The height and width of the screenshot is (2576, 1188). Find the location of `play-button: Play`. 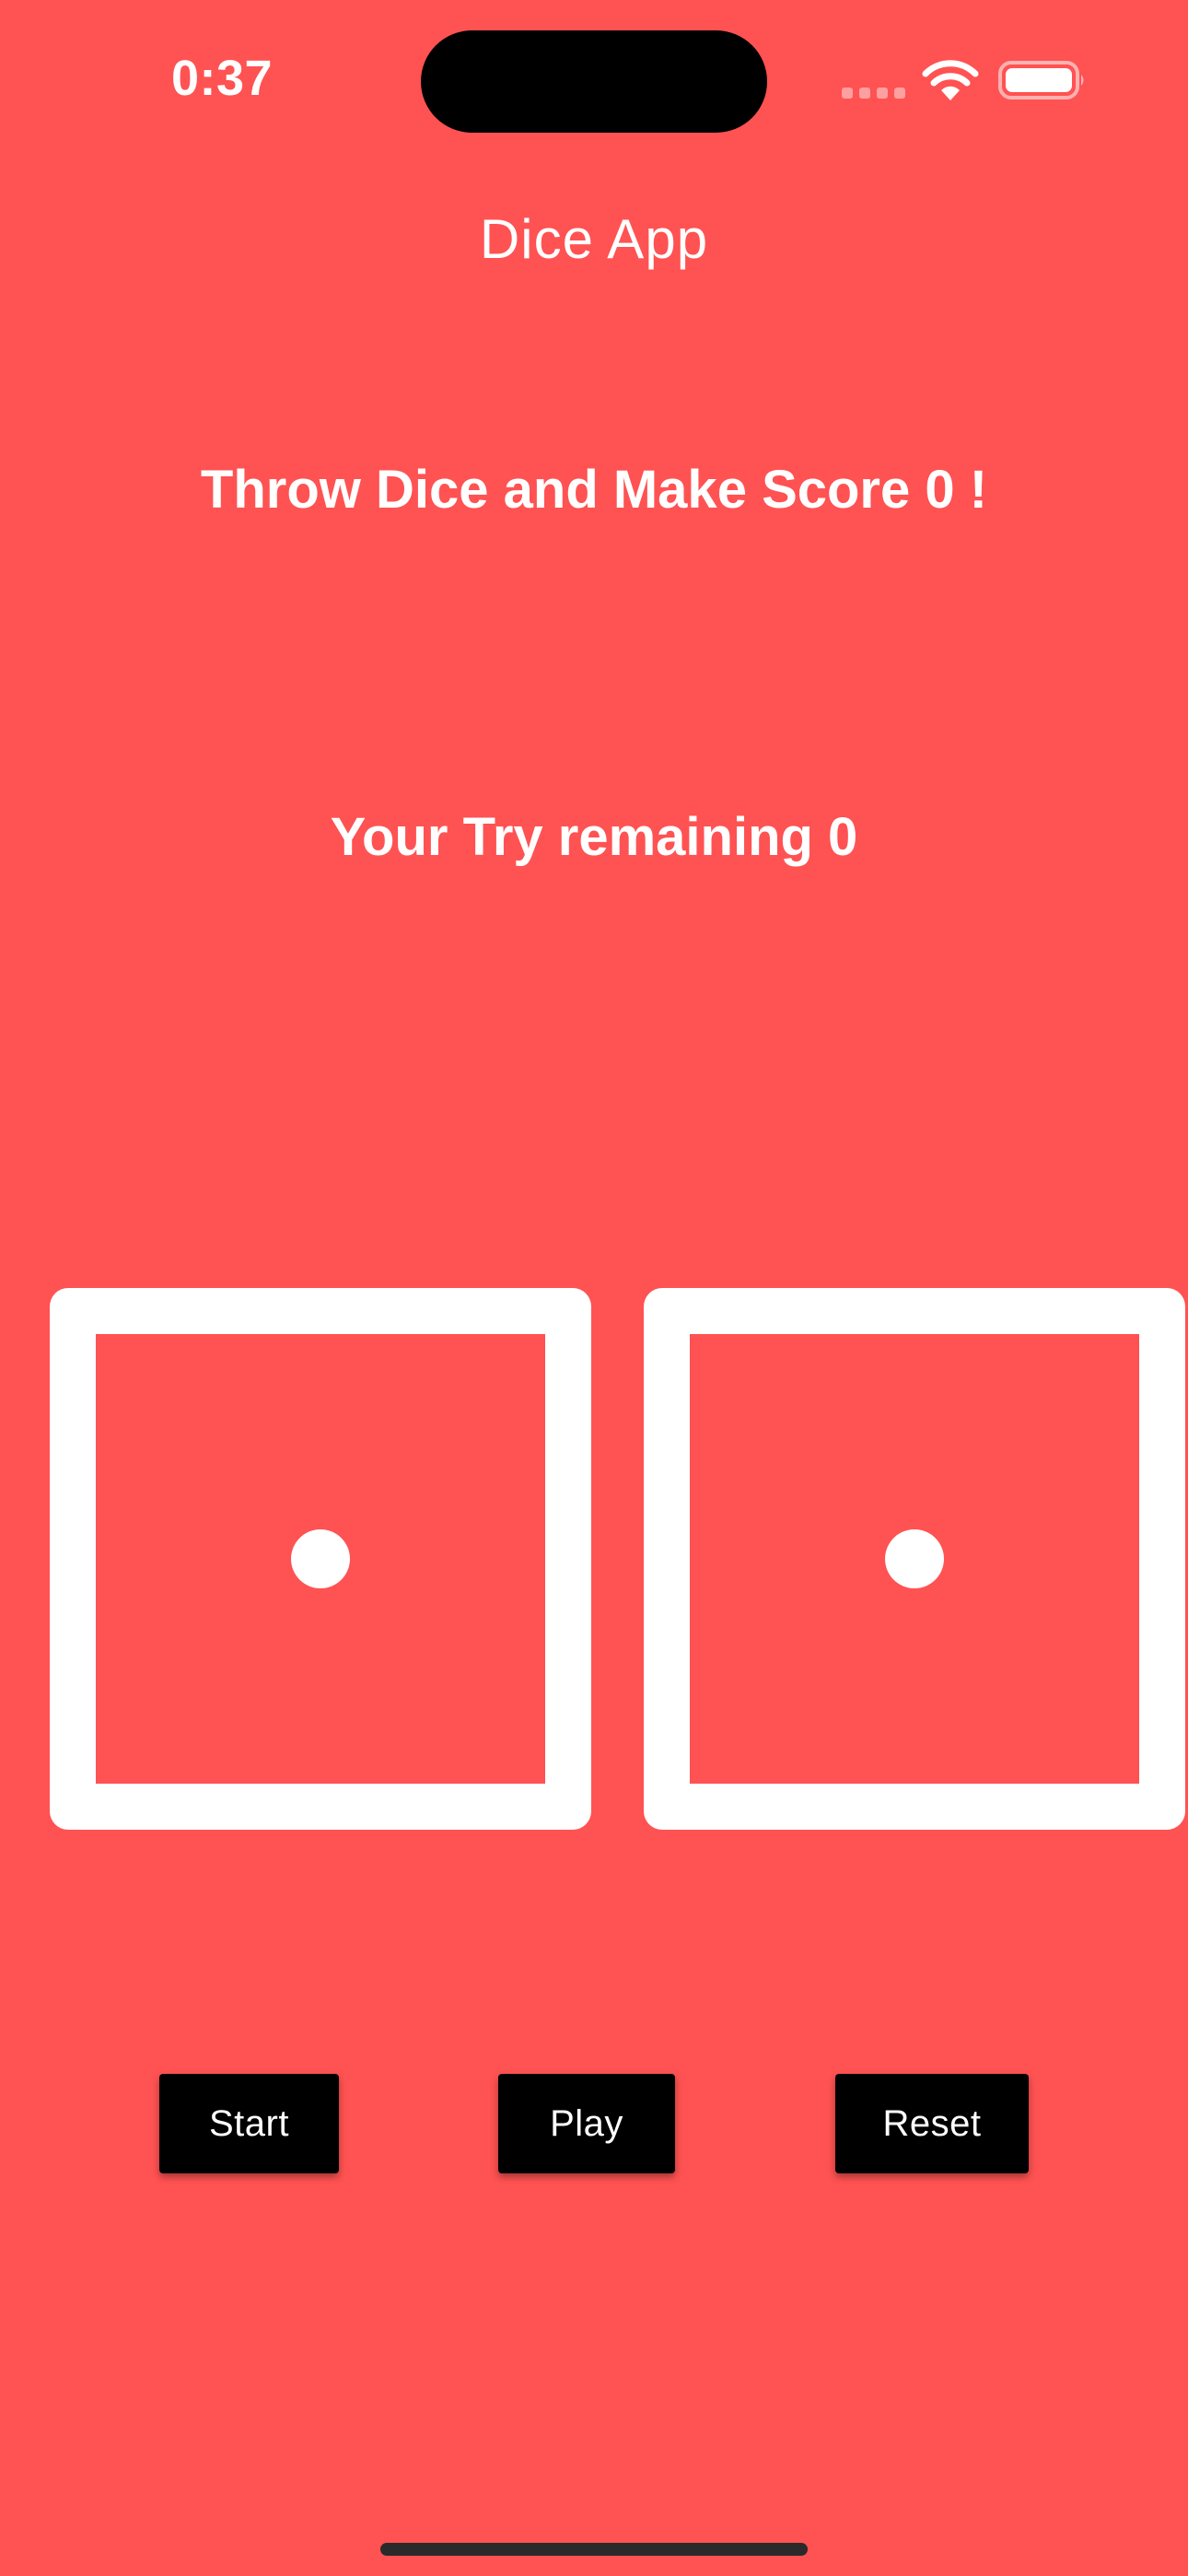

play-button: Play is located at coordinates (586, 2123).